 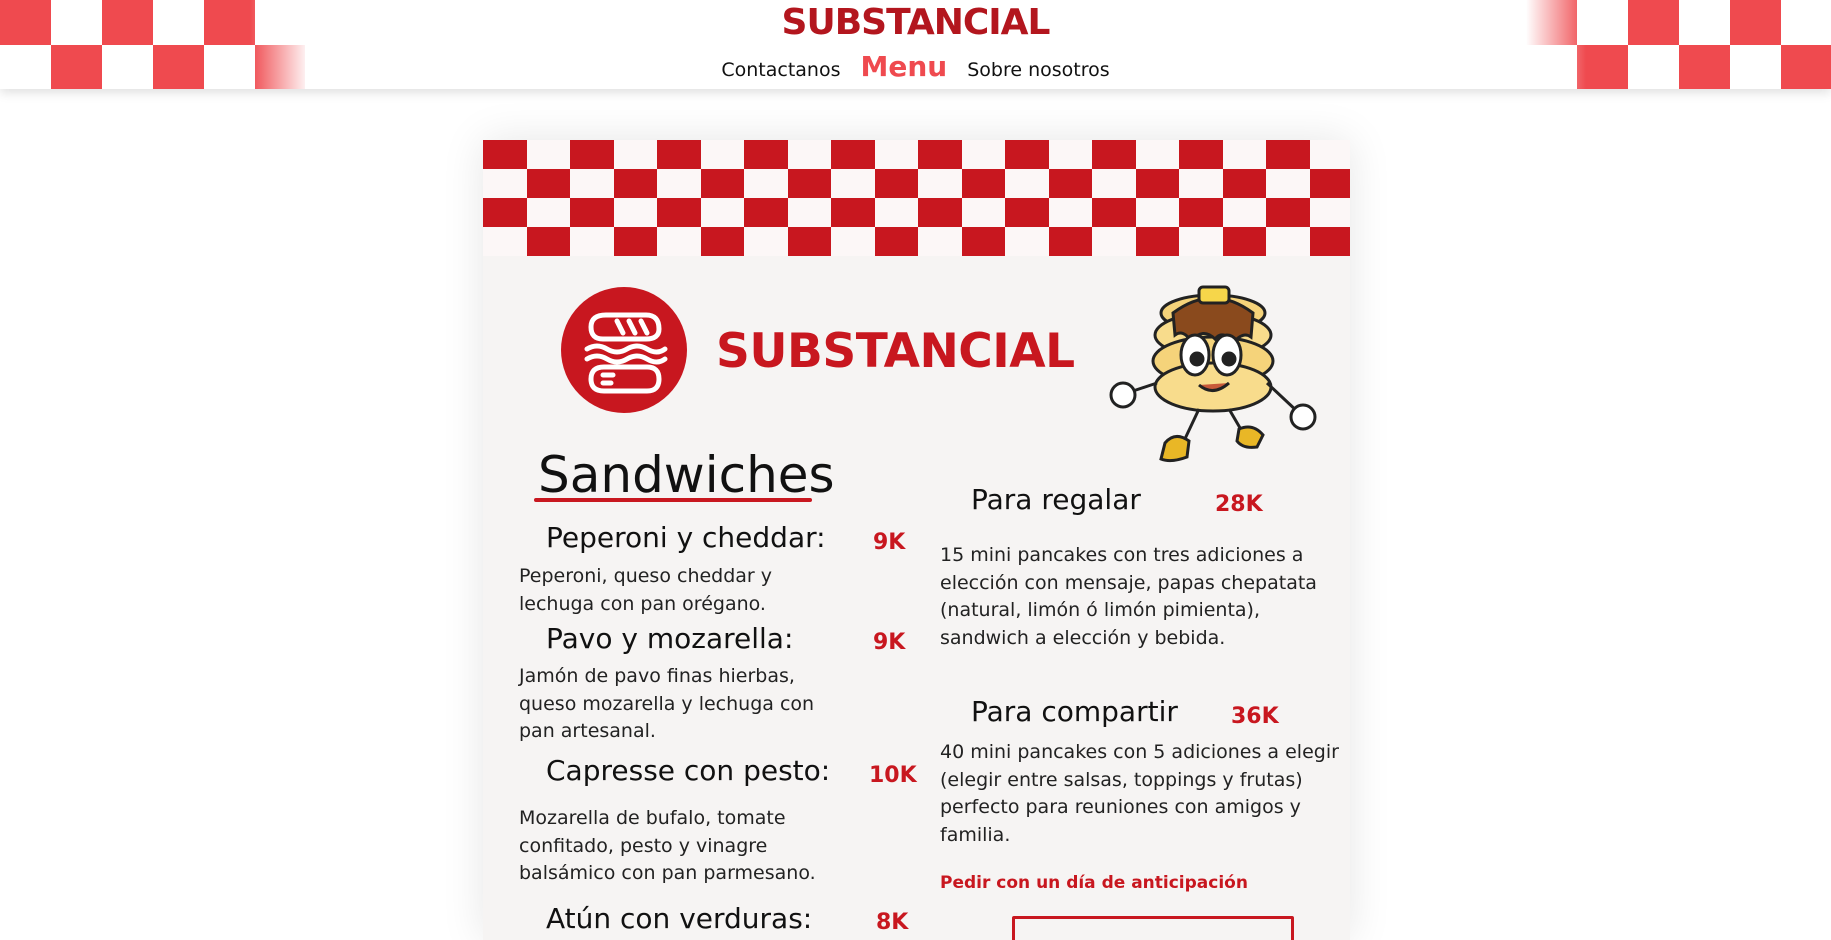 I want to click on order-button, so click(x=1153, y=928).